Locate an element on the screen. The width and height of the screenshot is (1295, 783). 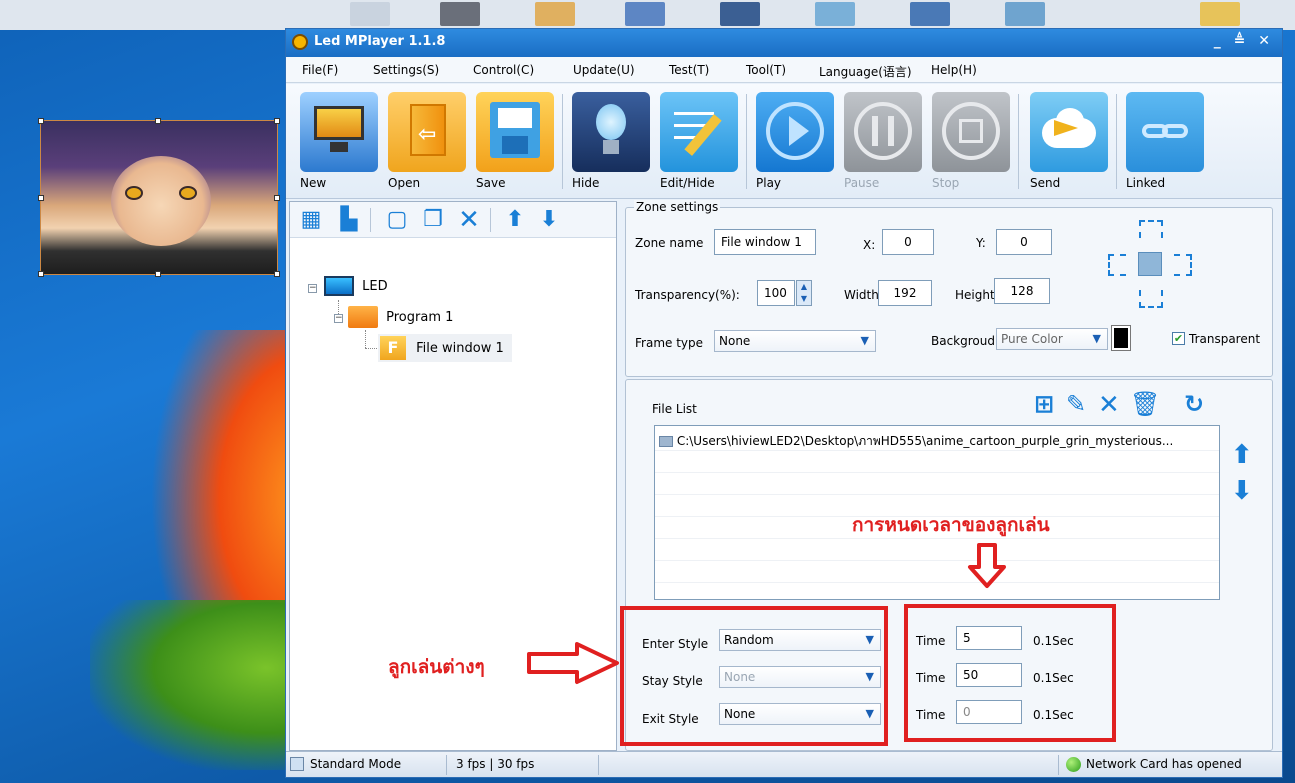
delete-x-icon: ✕ is located at coordinates (469, 220).